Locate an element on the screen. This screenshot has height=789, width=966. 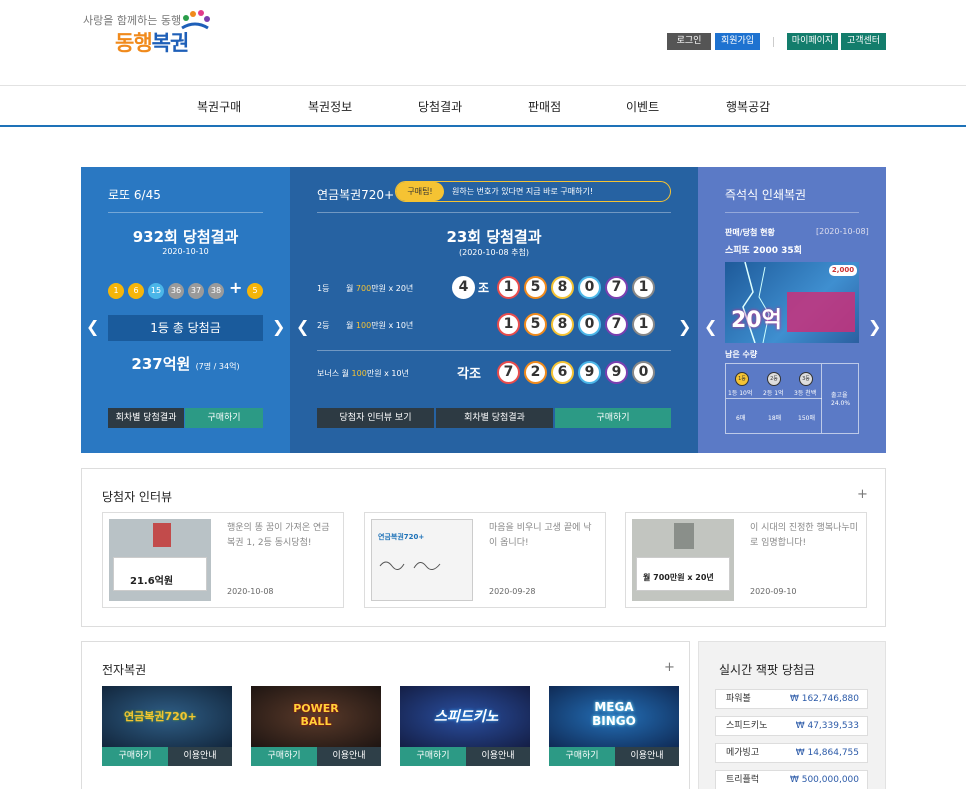
signature-icon is located at coordinates (410, 565).